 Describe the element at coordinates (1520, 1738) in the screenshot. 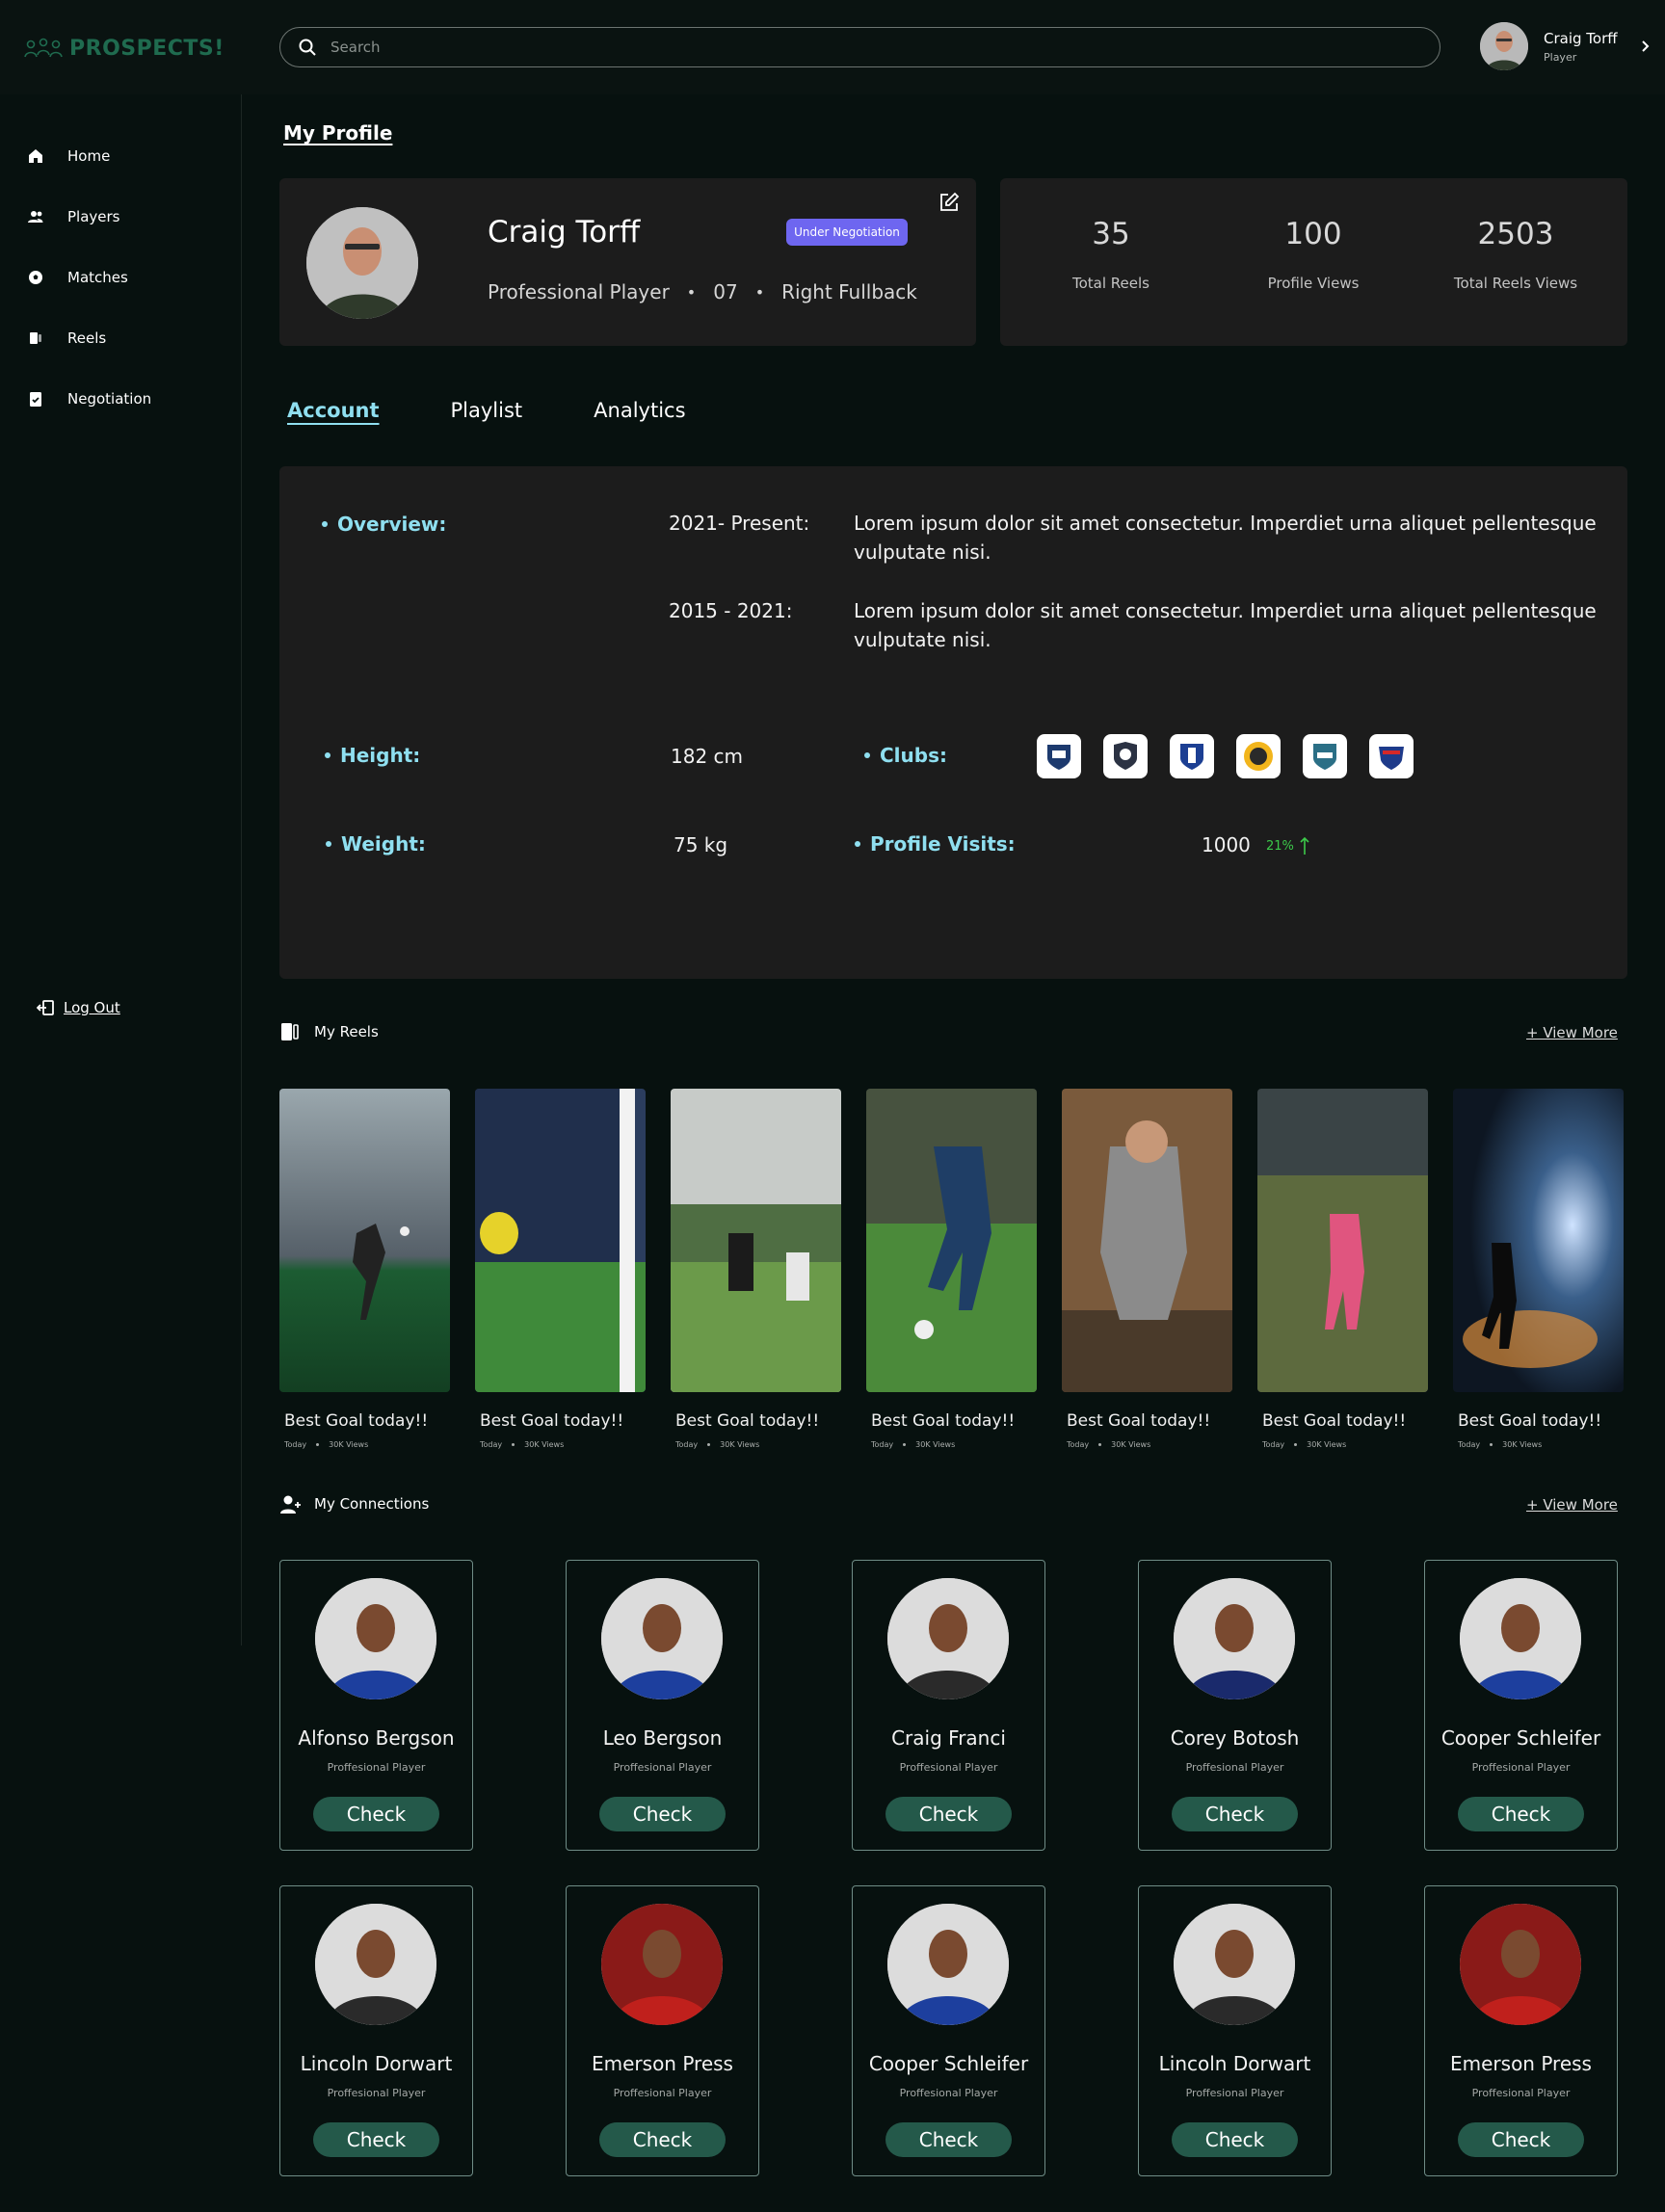

I see `connection-name: Cooper Schleifer` at that location.